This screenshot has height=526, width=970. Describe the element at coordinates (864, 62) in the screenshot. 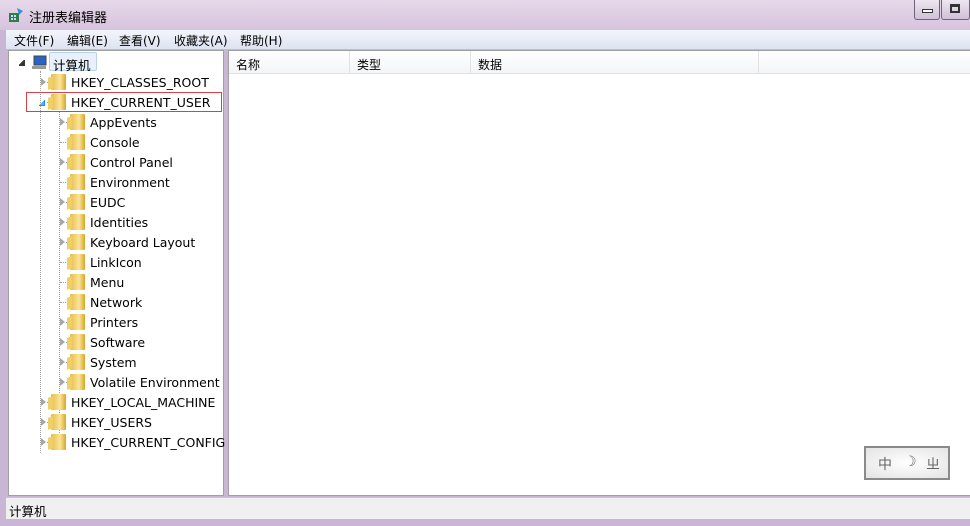

I see `column-header-filler` at that location.